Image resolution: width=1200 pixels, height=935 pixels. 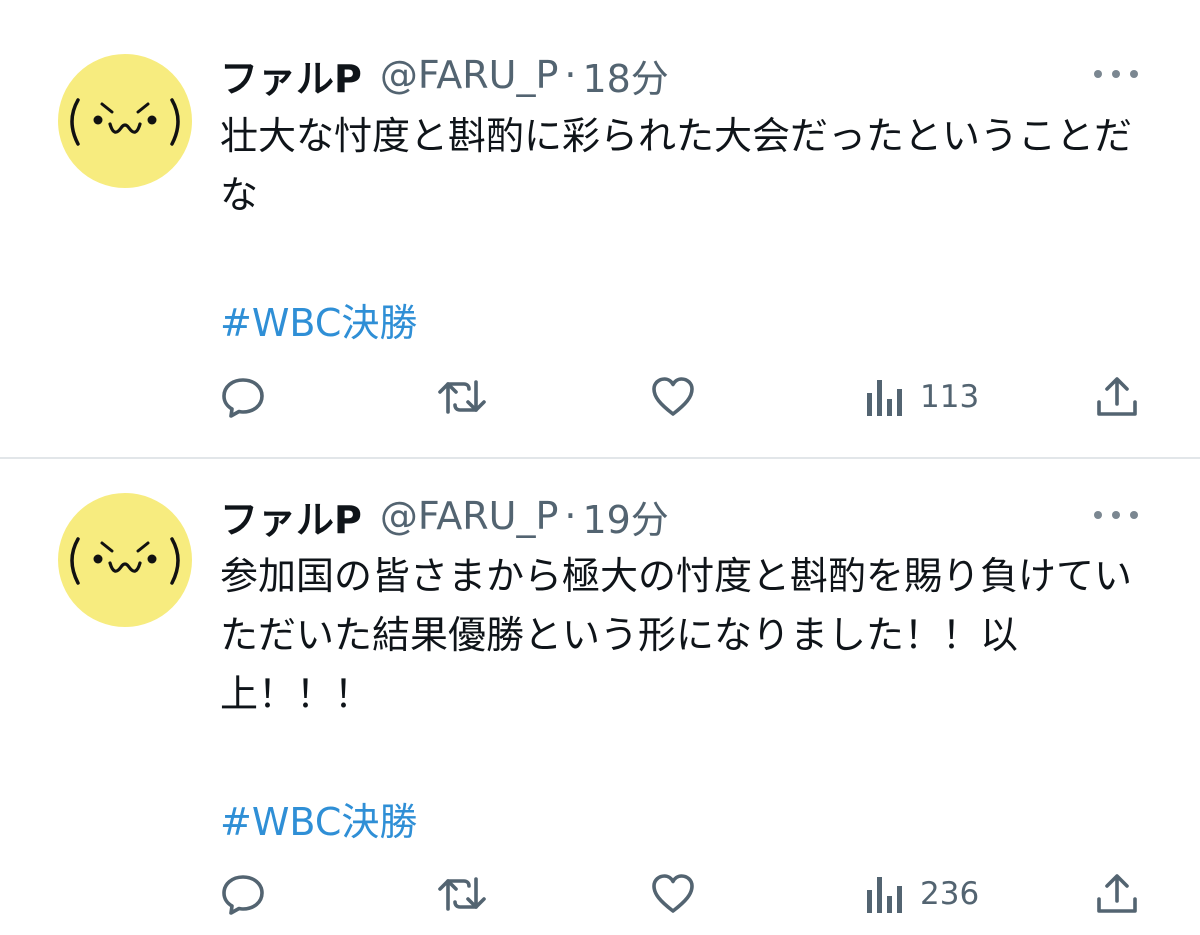 I want to click on tweet-header: ファルP @FARU_P · 18分, so click(x=444, y=75).